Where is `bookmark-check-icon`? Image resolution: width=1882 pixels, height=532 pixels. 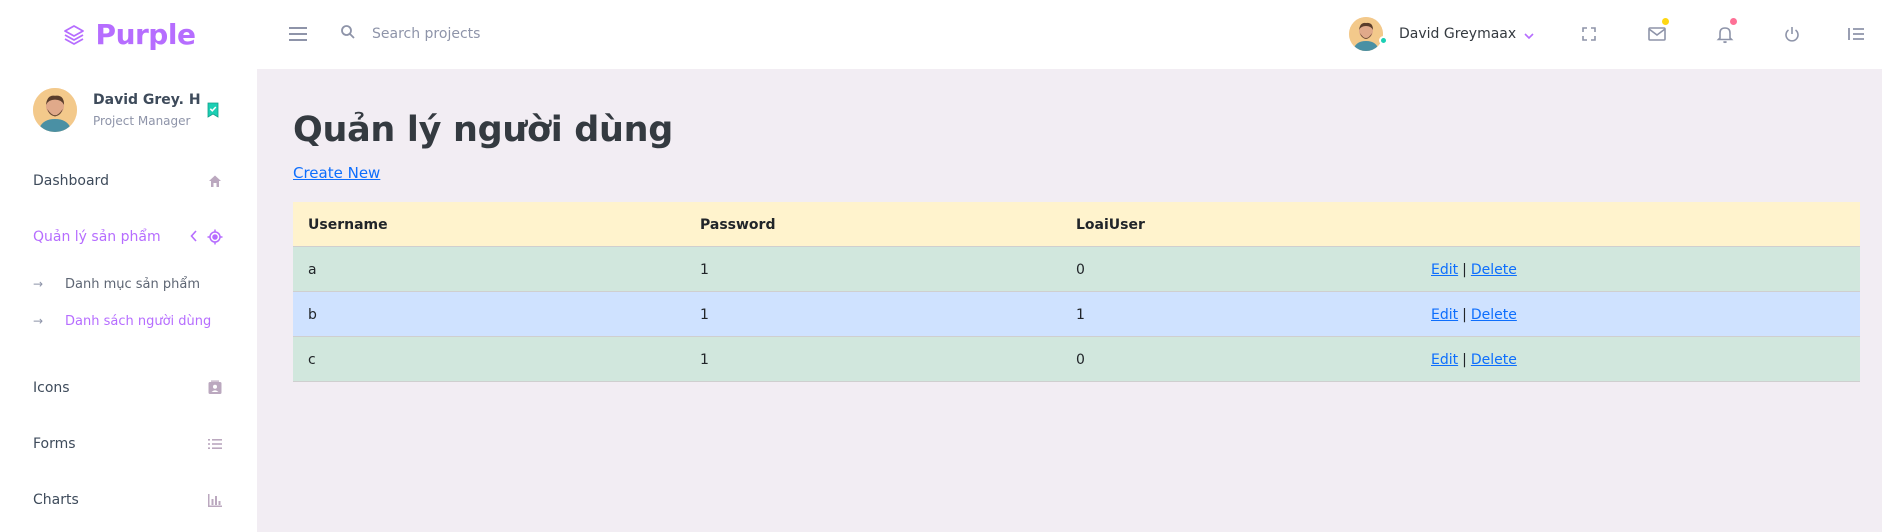
bookmark-check-icon is located at coordinates (213, 112).